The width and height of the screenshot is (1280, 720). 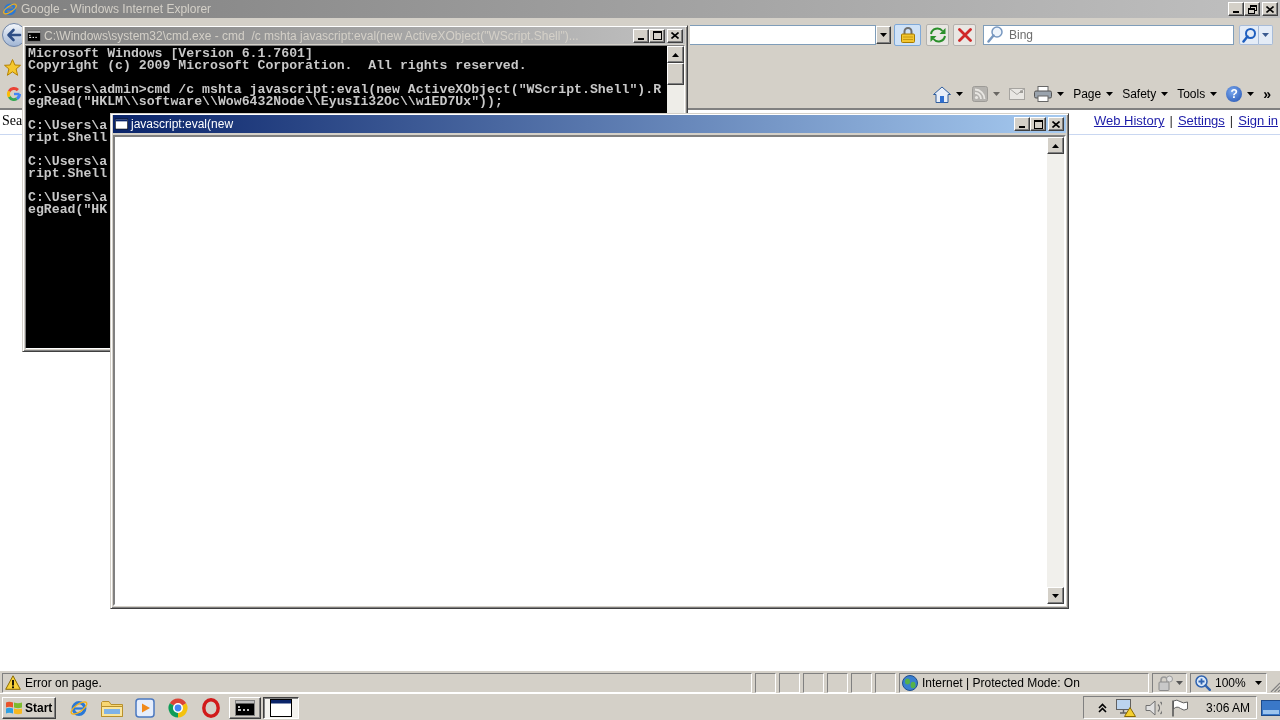 I want to click on mail-icon, so click(x=1017, y=94).